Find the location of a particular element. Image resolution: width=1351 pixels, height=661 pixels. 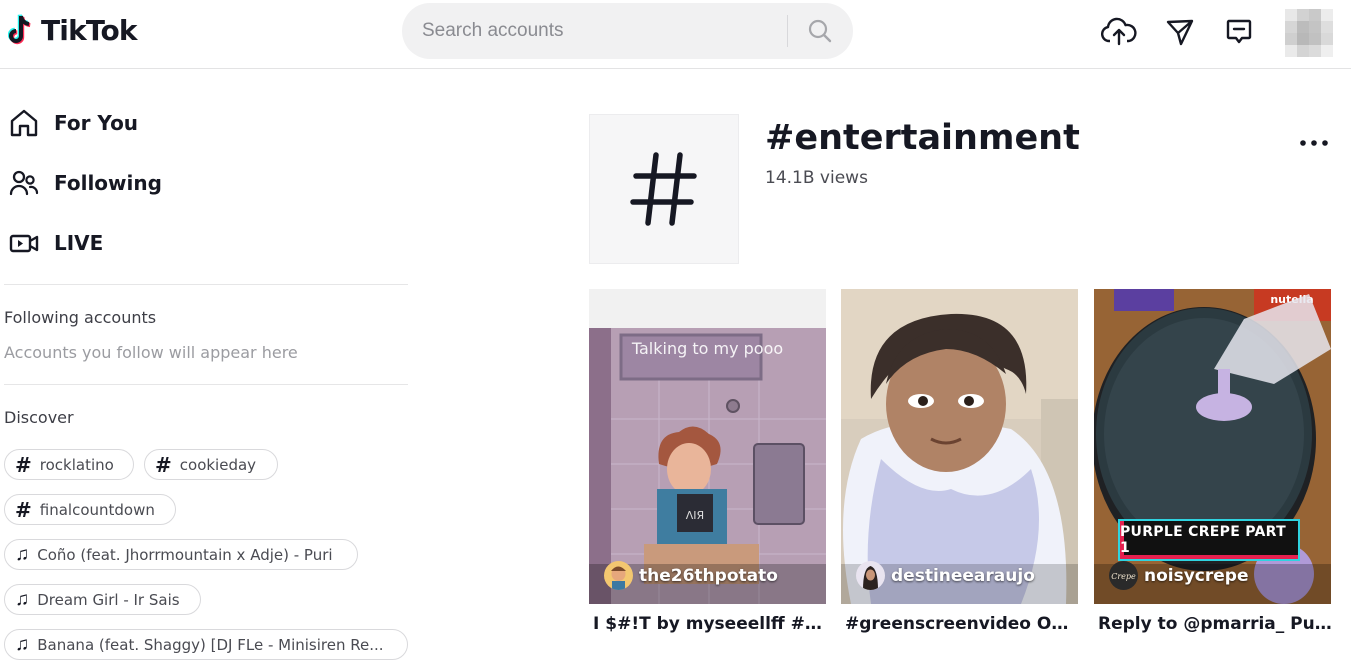

author-avatar: Crepe is located at coordinates (1123, 575).